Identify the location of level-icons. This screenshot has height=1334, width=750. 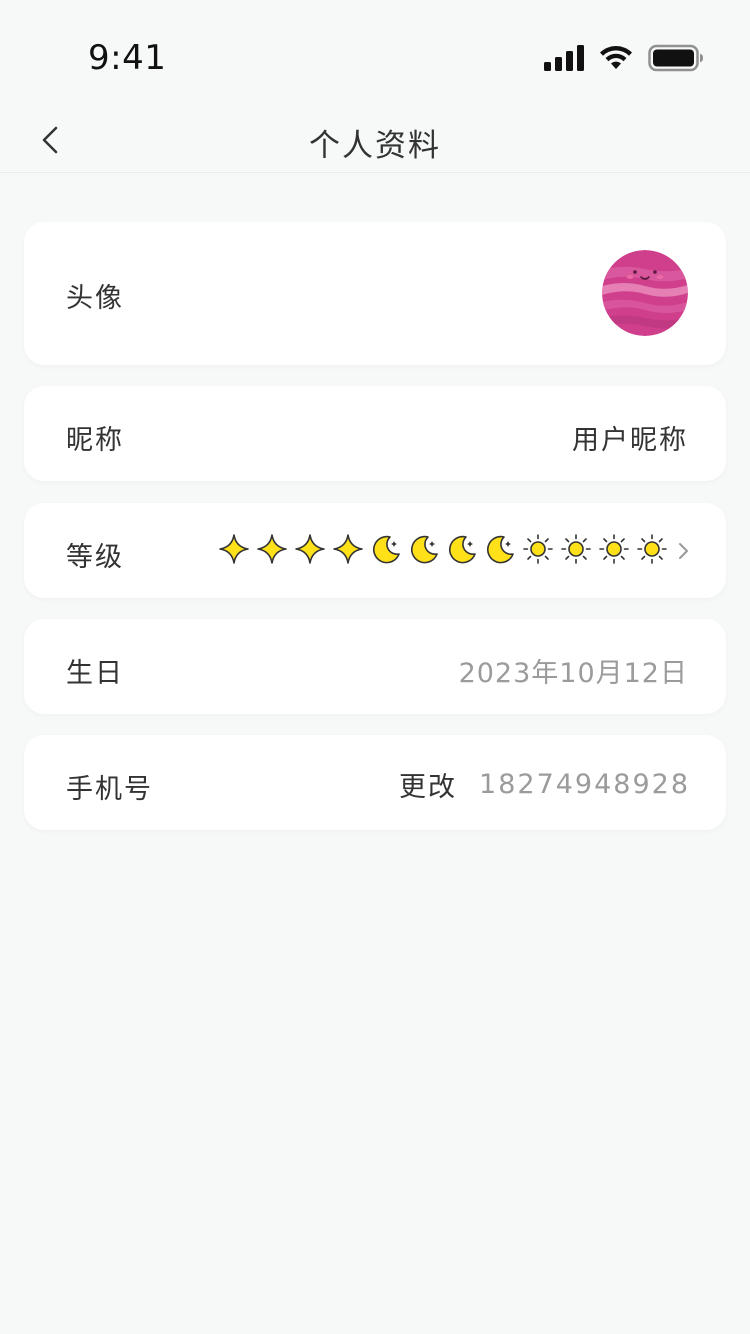
(443, 549).